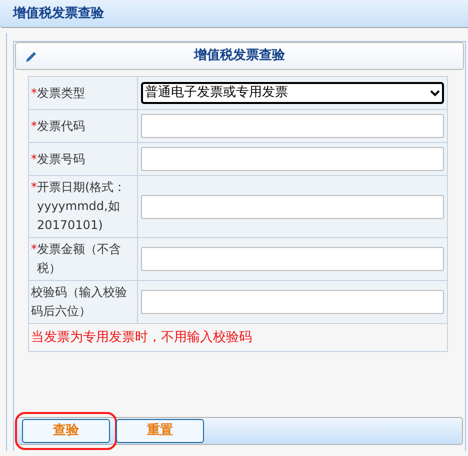 The image size is (468, 456). I want to click on panel-title: 增值税发票查验, so click(239, 56).